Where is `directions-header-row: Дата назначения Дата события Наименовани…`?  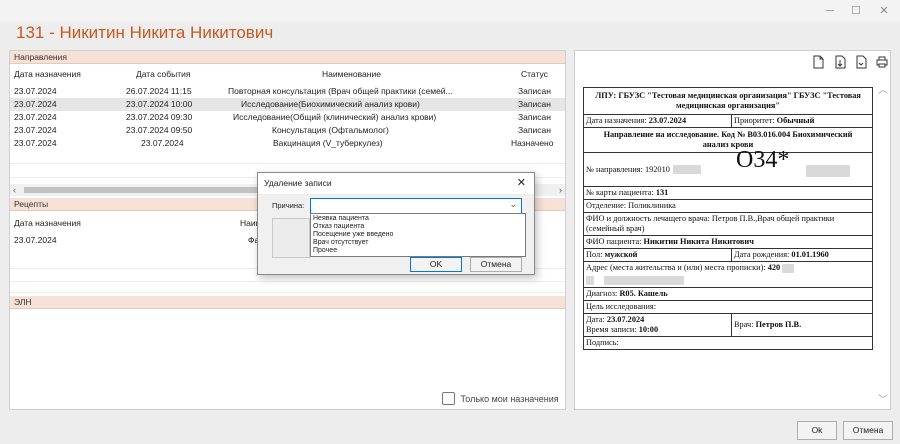 directions-header-row: Дата назначения Дата события Наименовани… is located at coordinates (287, 74).